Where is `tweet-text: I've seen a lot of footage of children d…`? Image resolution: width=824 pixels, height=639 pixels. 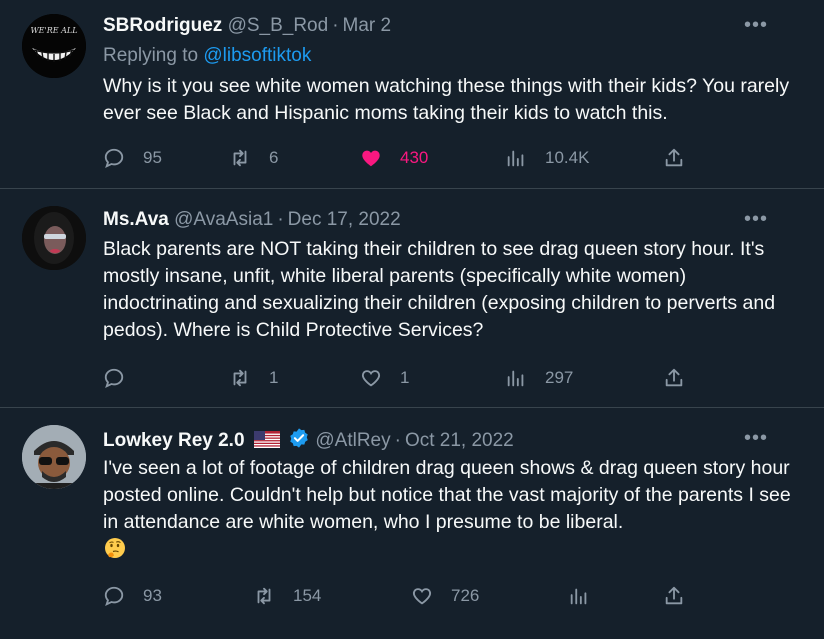
tweet-text: I've seen a lot of footage of children d… is located at coordinates (447, 495).